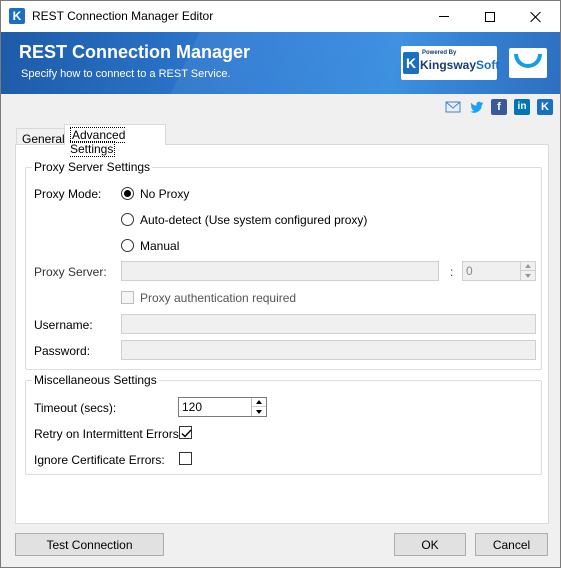 This screenshot has height=568, width=561. I want to click on timeout-spin-down-button, so click(259, 411).